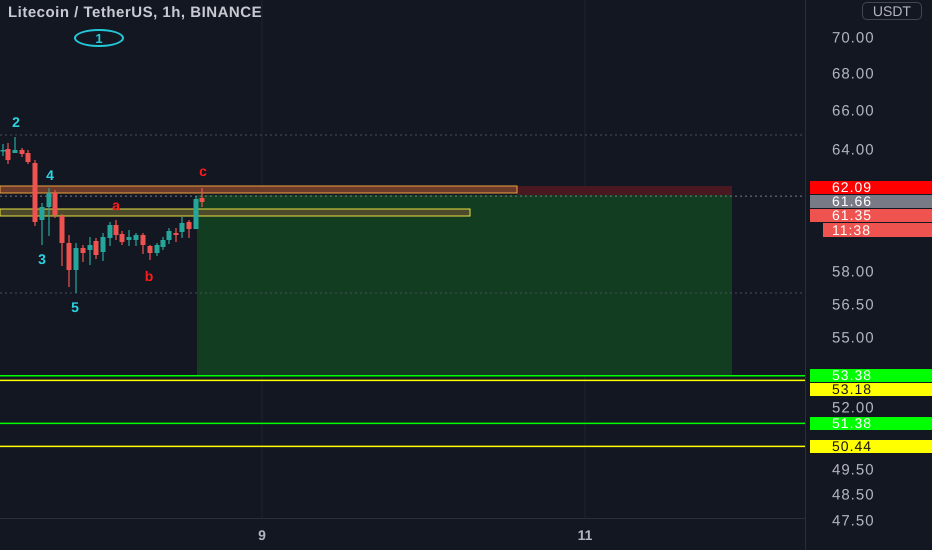 The image size is (932, 550). I want to click on price-tick-label: 68.00, so click(853, 74).